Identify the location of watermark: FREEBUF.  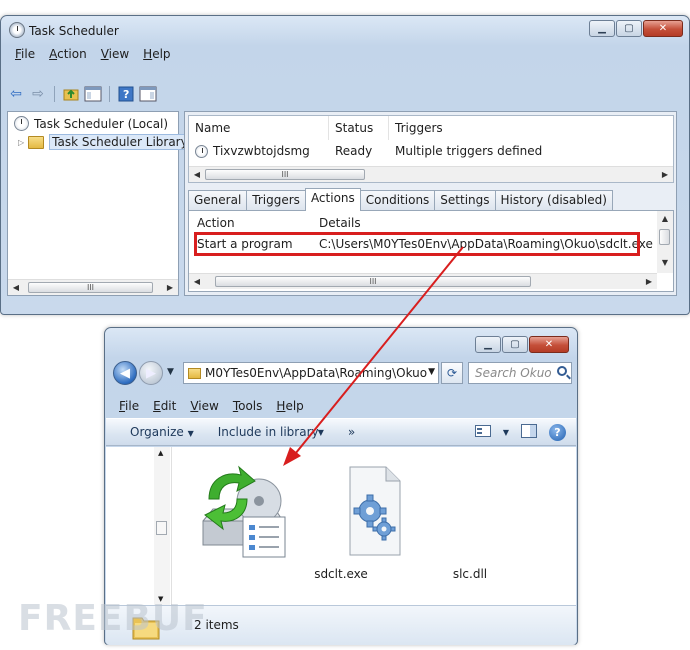
(113, 618).